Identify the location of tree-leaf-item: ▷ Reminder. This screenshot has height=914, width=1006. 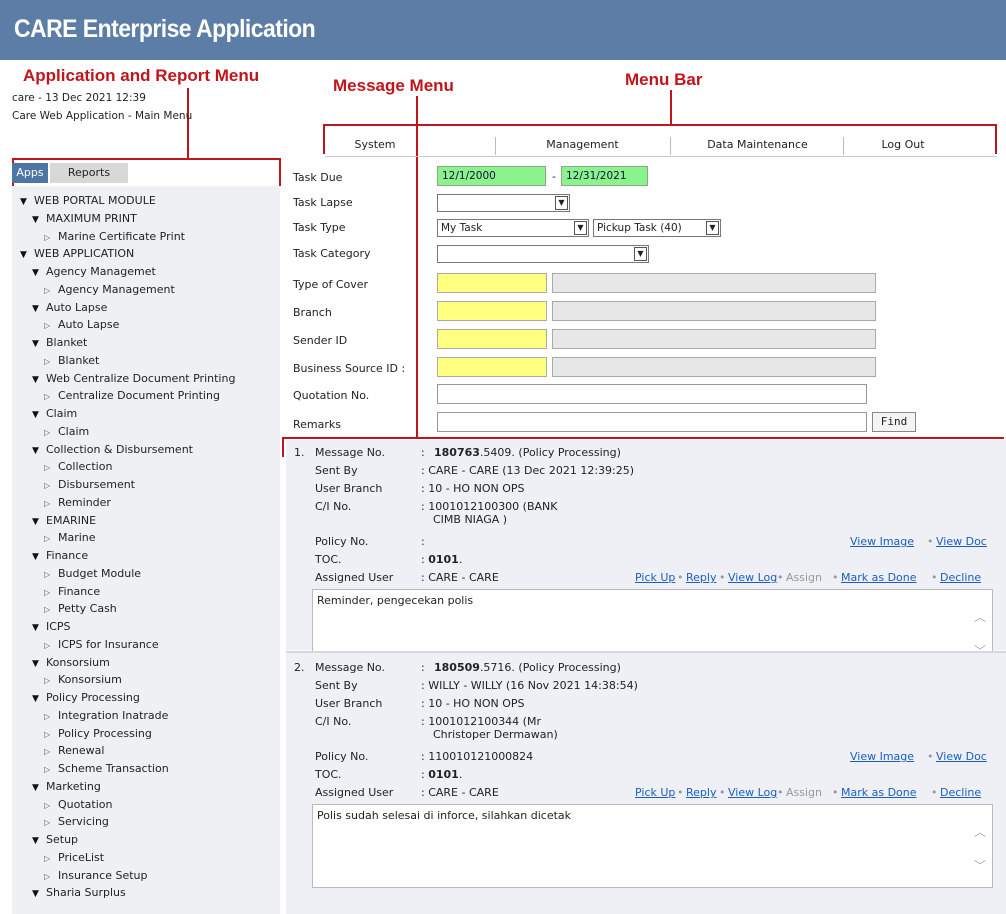
(77, 502).